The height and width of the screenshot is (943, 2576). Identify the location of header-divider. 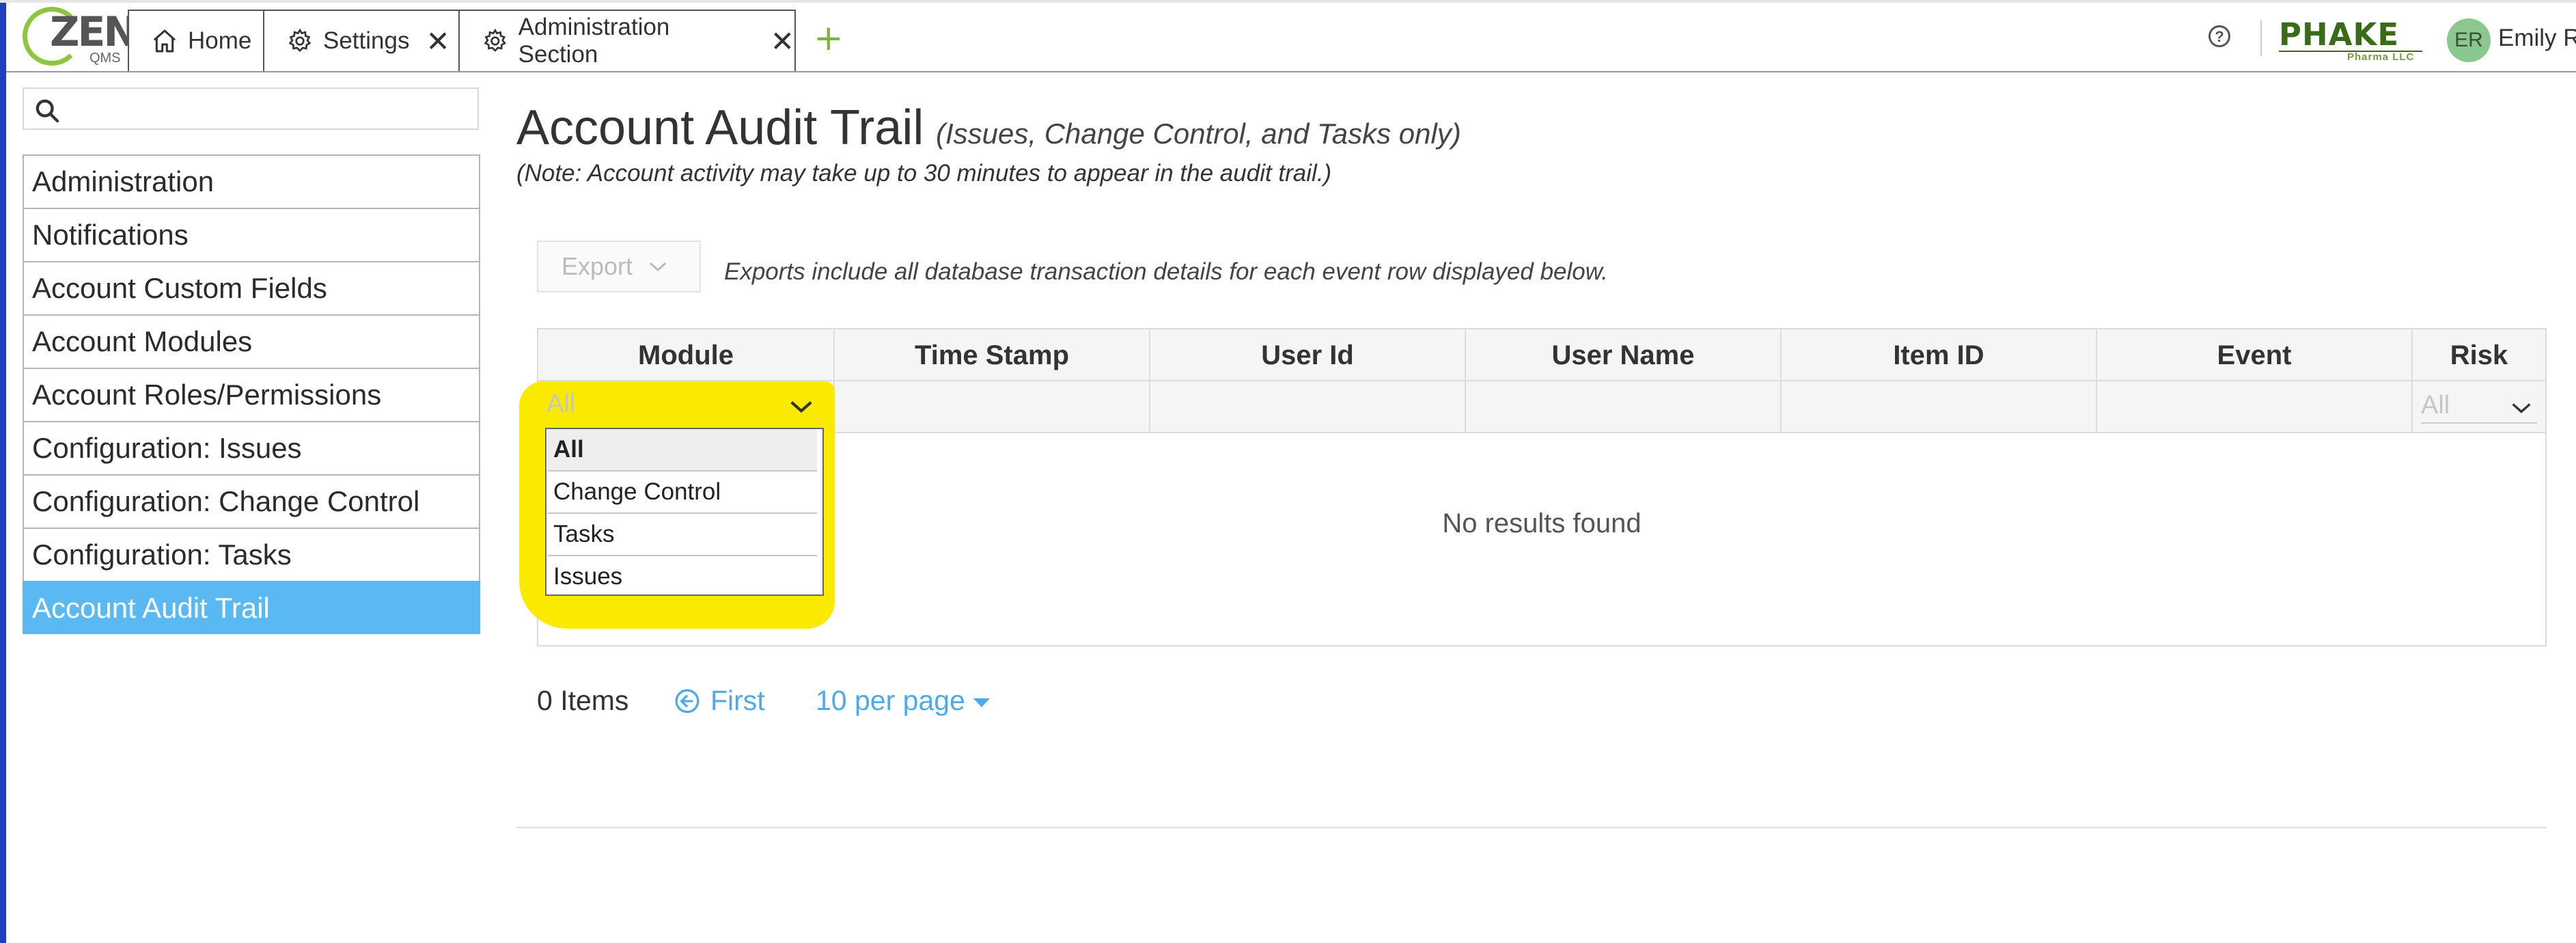
(2261, 38).